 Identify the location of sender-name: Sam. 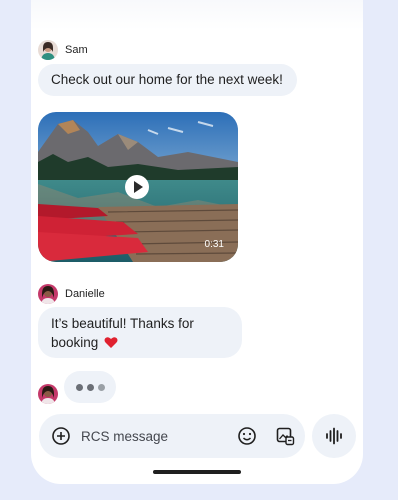
(76, 50).